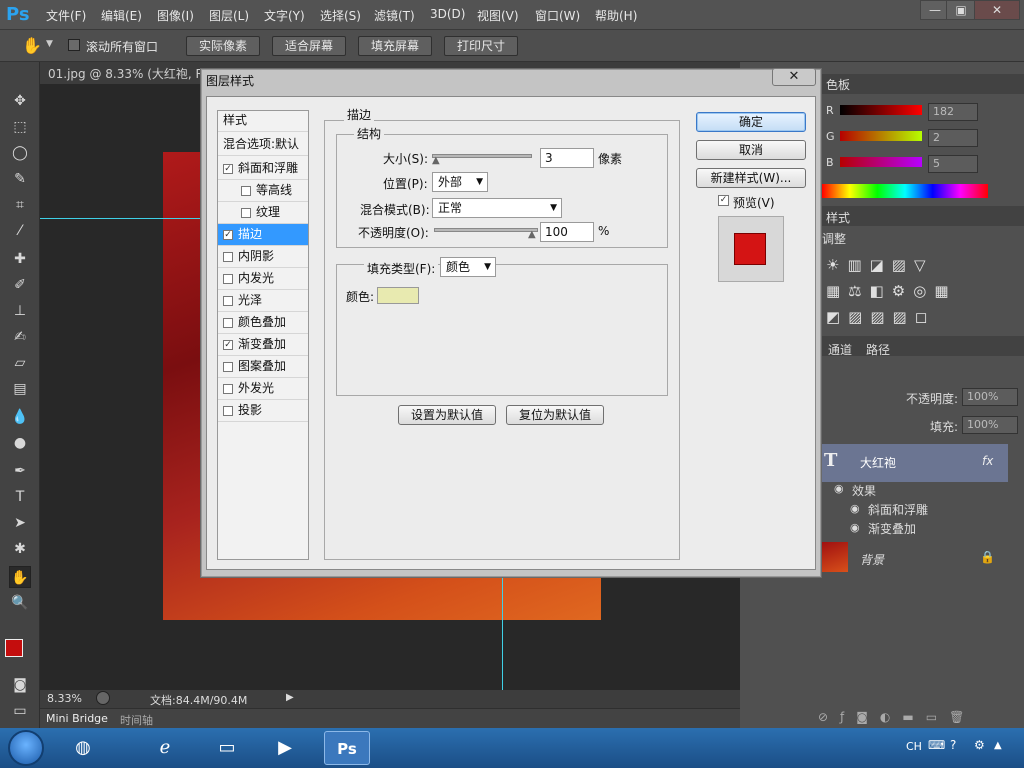 This screenshot has width=1024, height=768. I want to click on style-item: ✓ 描边, so click(263, 235).